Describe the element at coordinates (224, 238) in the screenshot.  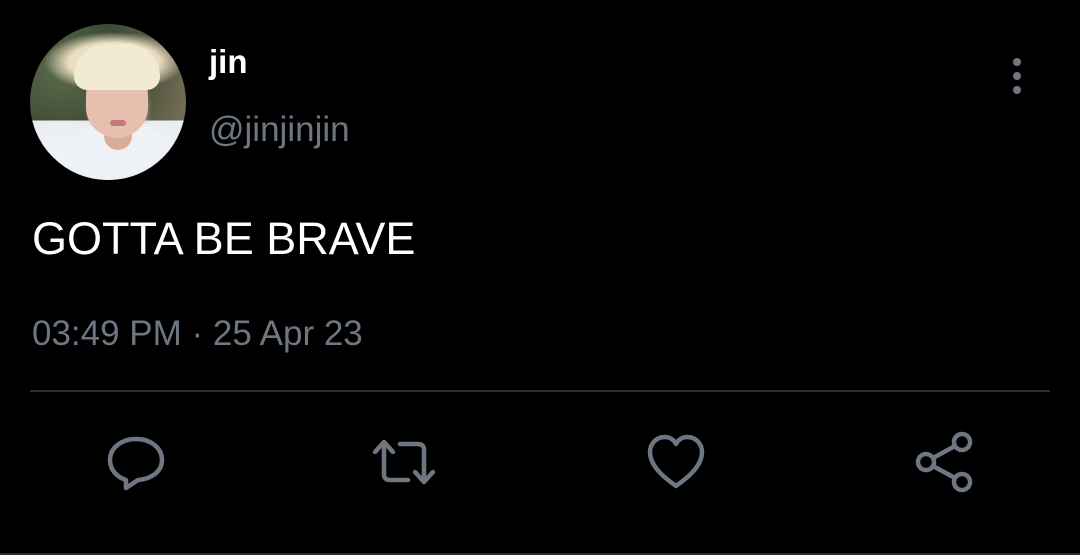
I see `tweet-text: GOTTA BE BRAVE` at that location.